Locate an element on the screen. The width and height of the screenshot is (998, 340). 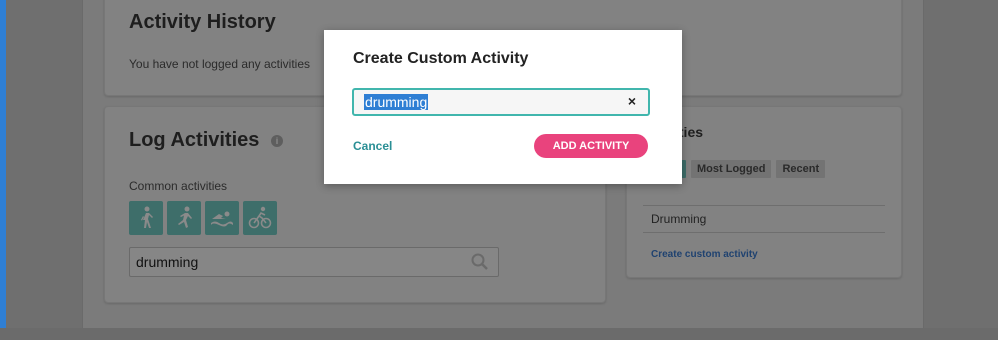
log-activities-title: Log Activities is located at coordinates (194, 140).